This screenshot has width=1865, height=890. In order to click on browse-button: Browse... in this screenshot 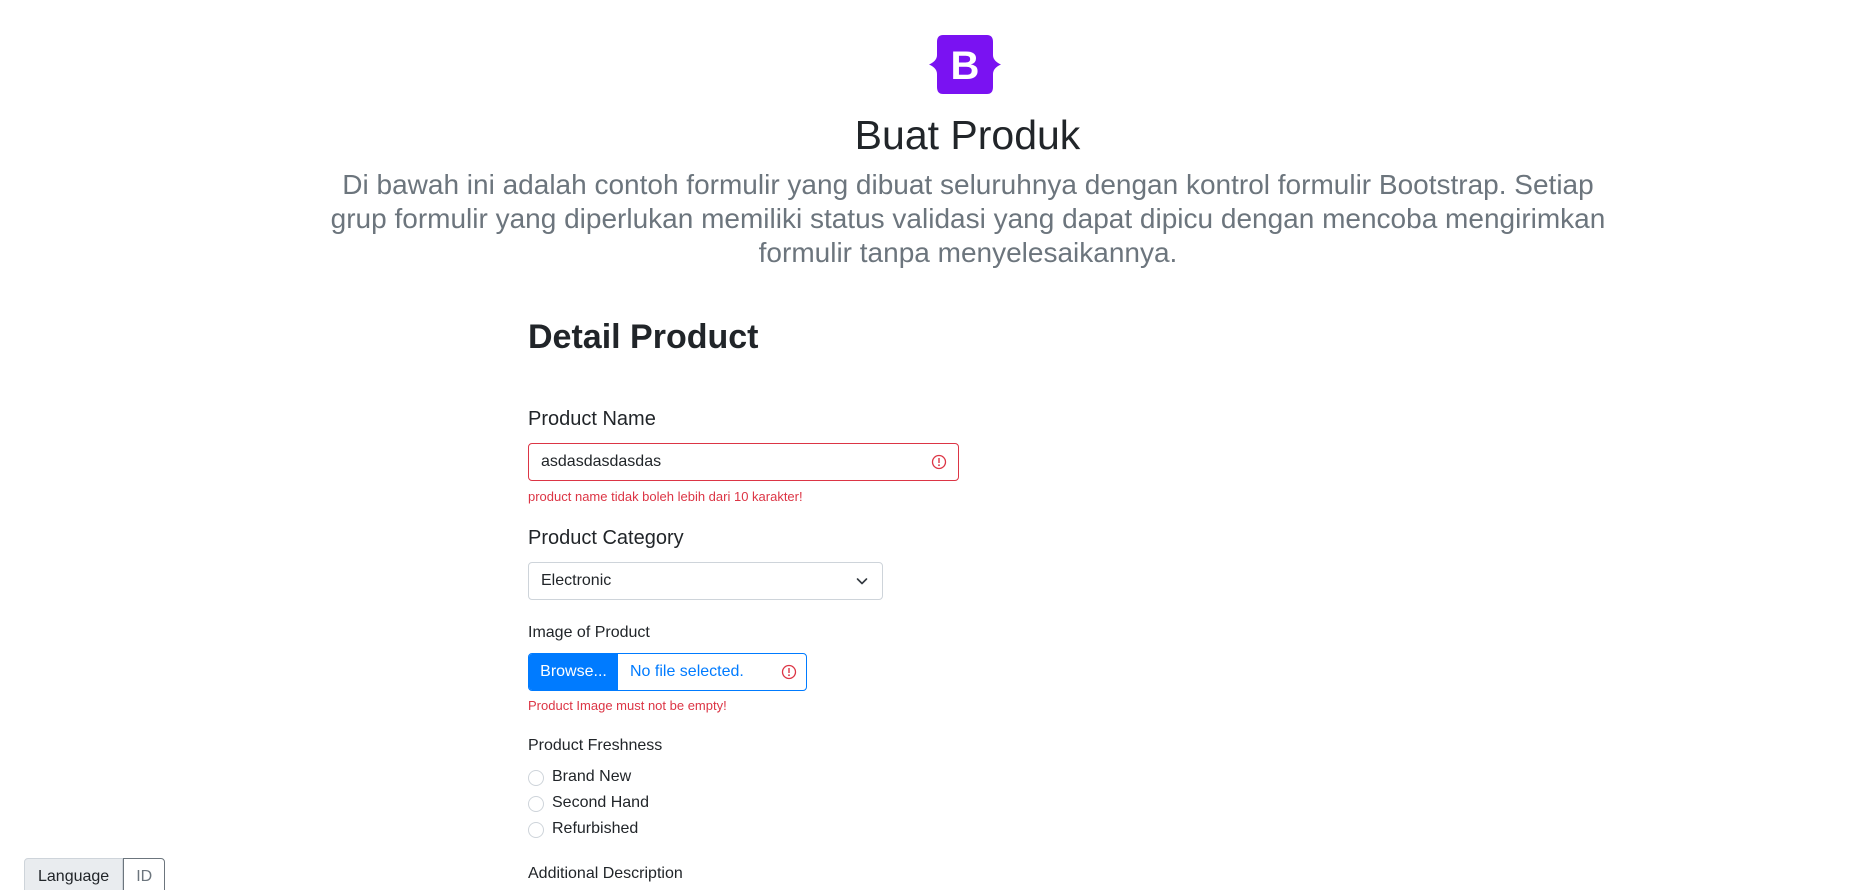, I will do `click(573, 672)`.